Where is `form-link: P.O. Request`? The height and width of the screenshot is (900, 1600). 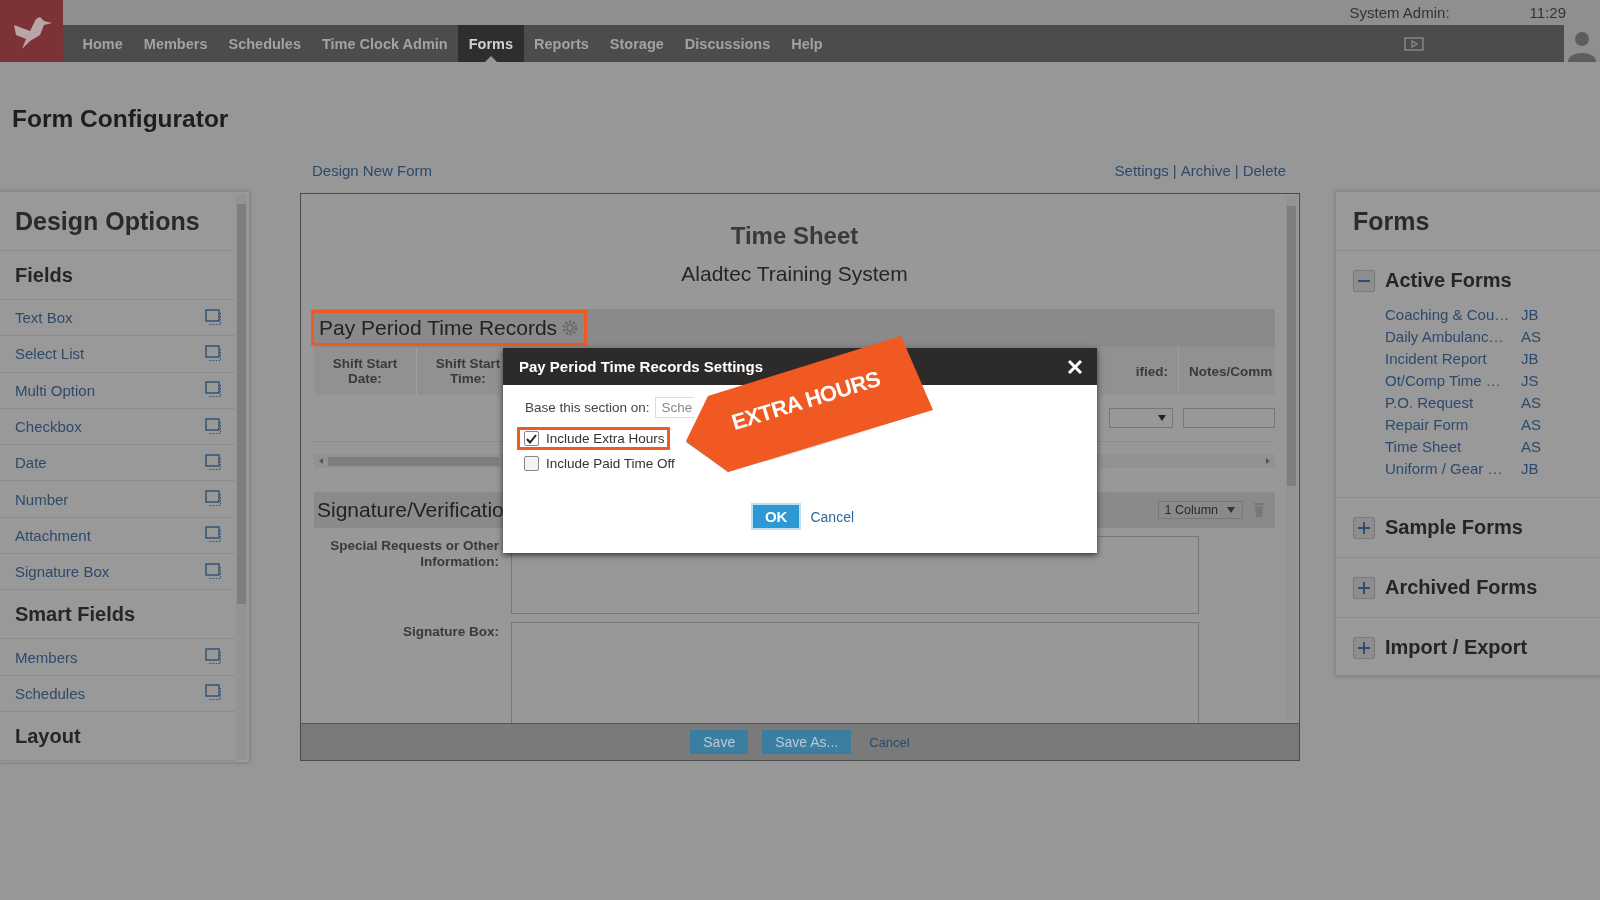 form-link: P.O. Request is located at coordinates (1453, 402).